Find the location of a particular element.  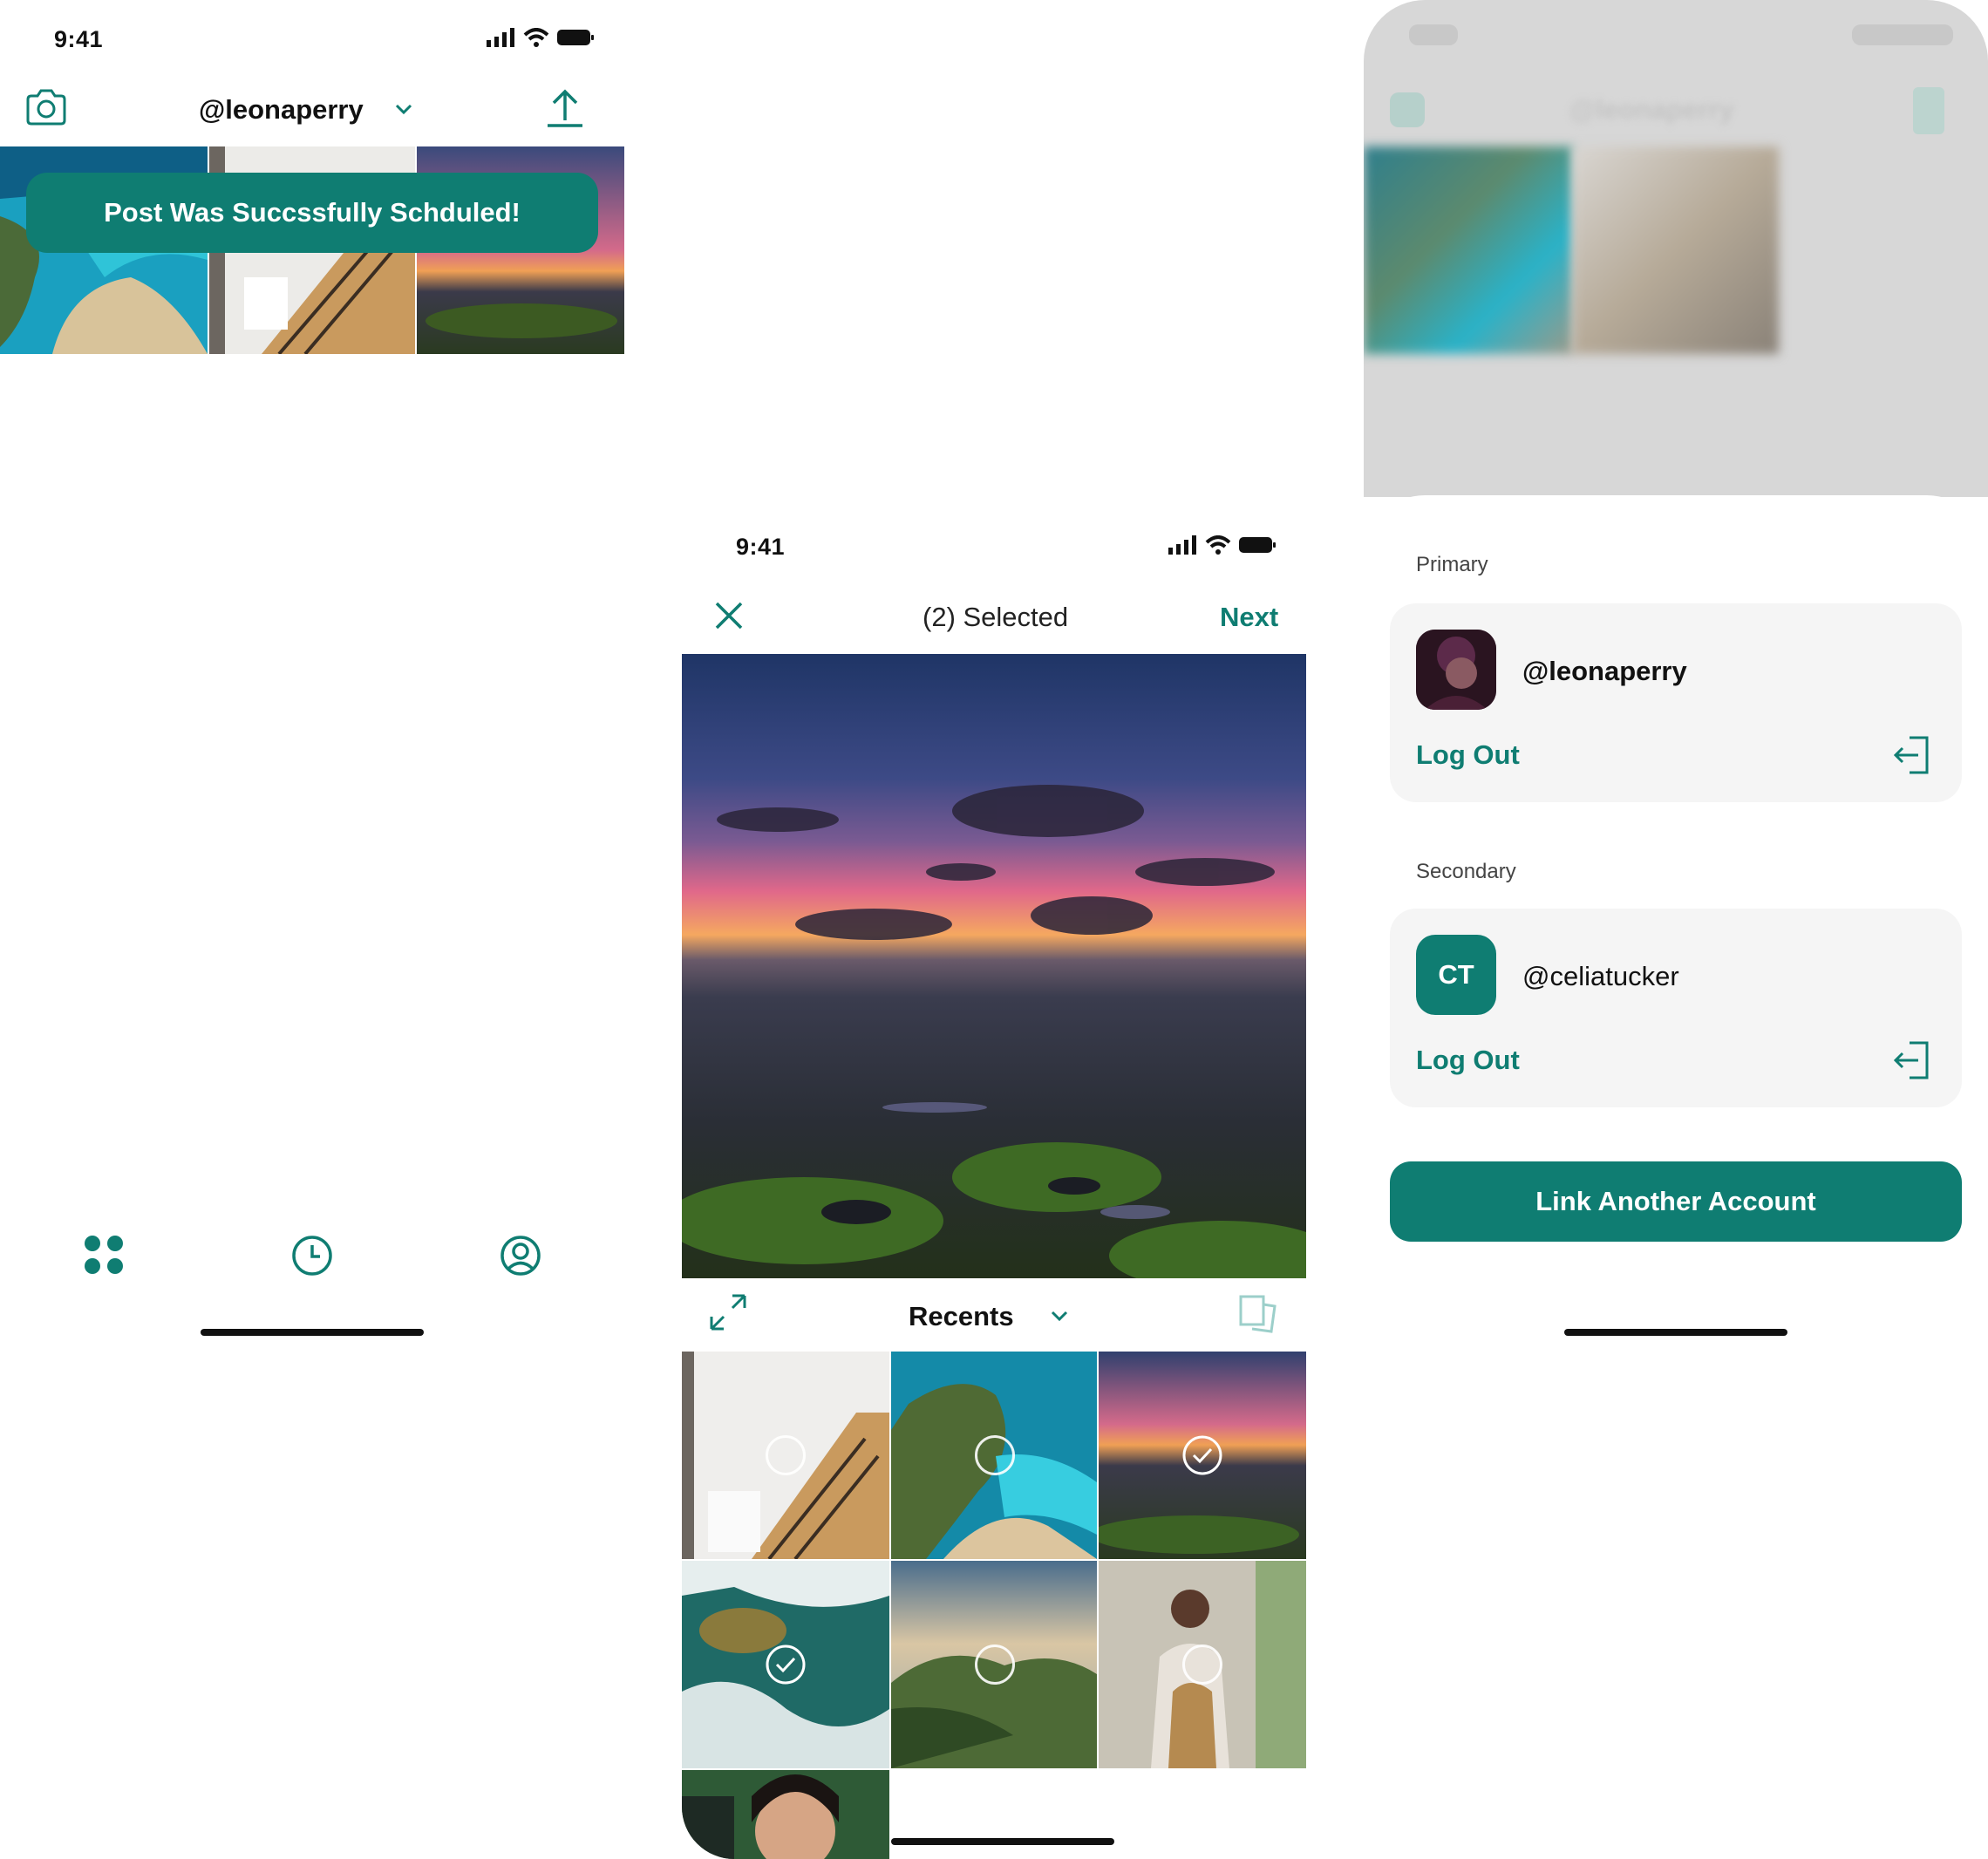

primary-handle: @leonaperry is located at coordinates (1604, 671).